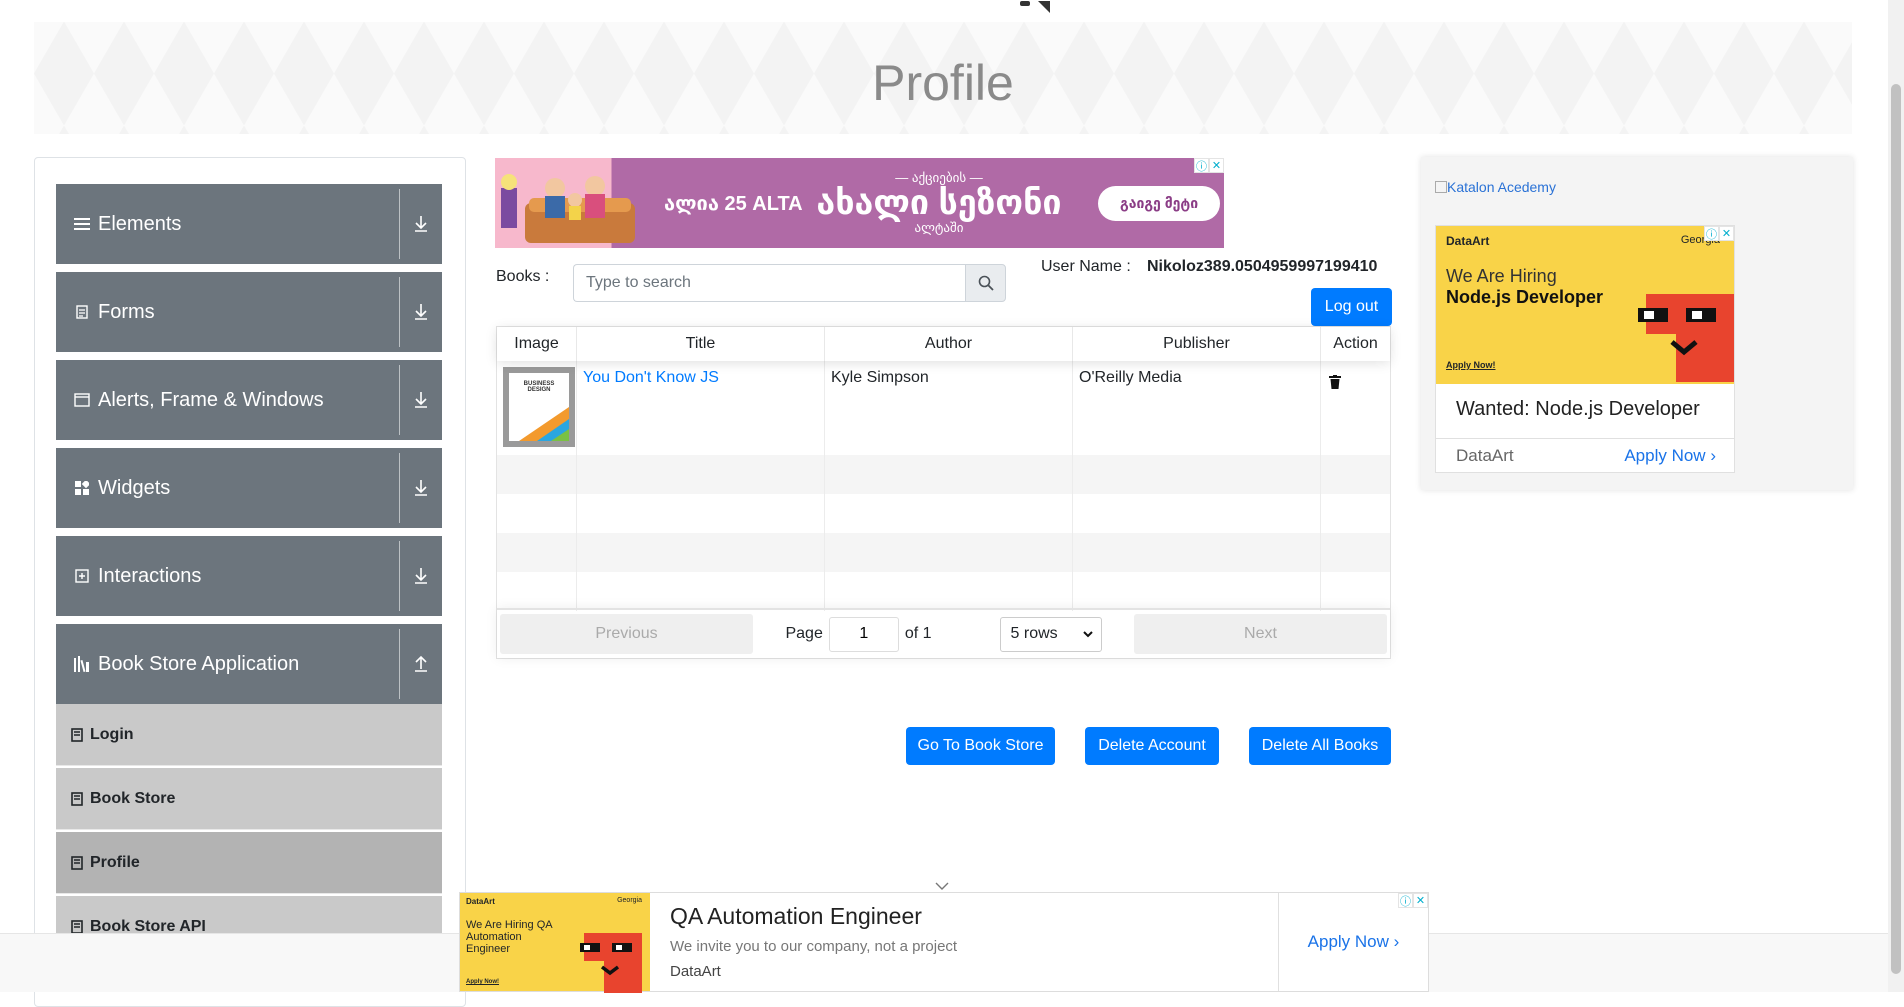 This screenshot has width=1904, height=1007. I want to click on ad-headline: ახალი სეზონი, so click(939, 203).